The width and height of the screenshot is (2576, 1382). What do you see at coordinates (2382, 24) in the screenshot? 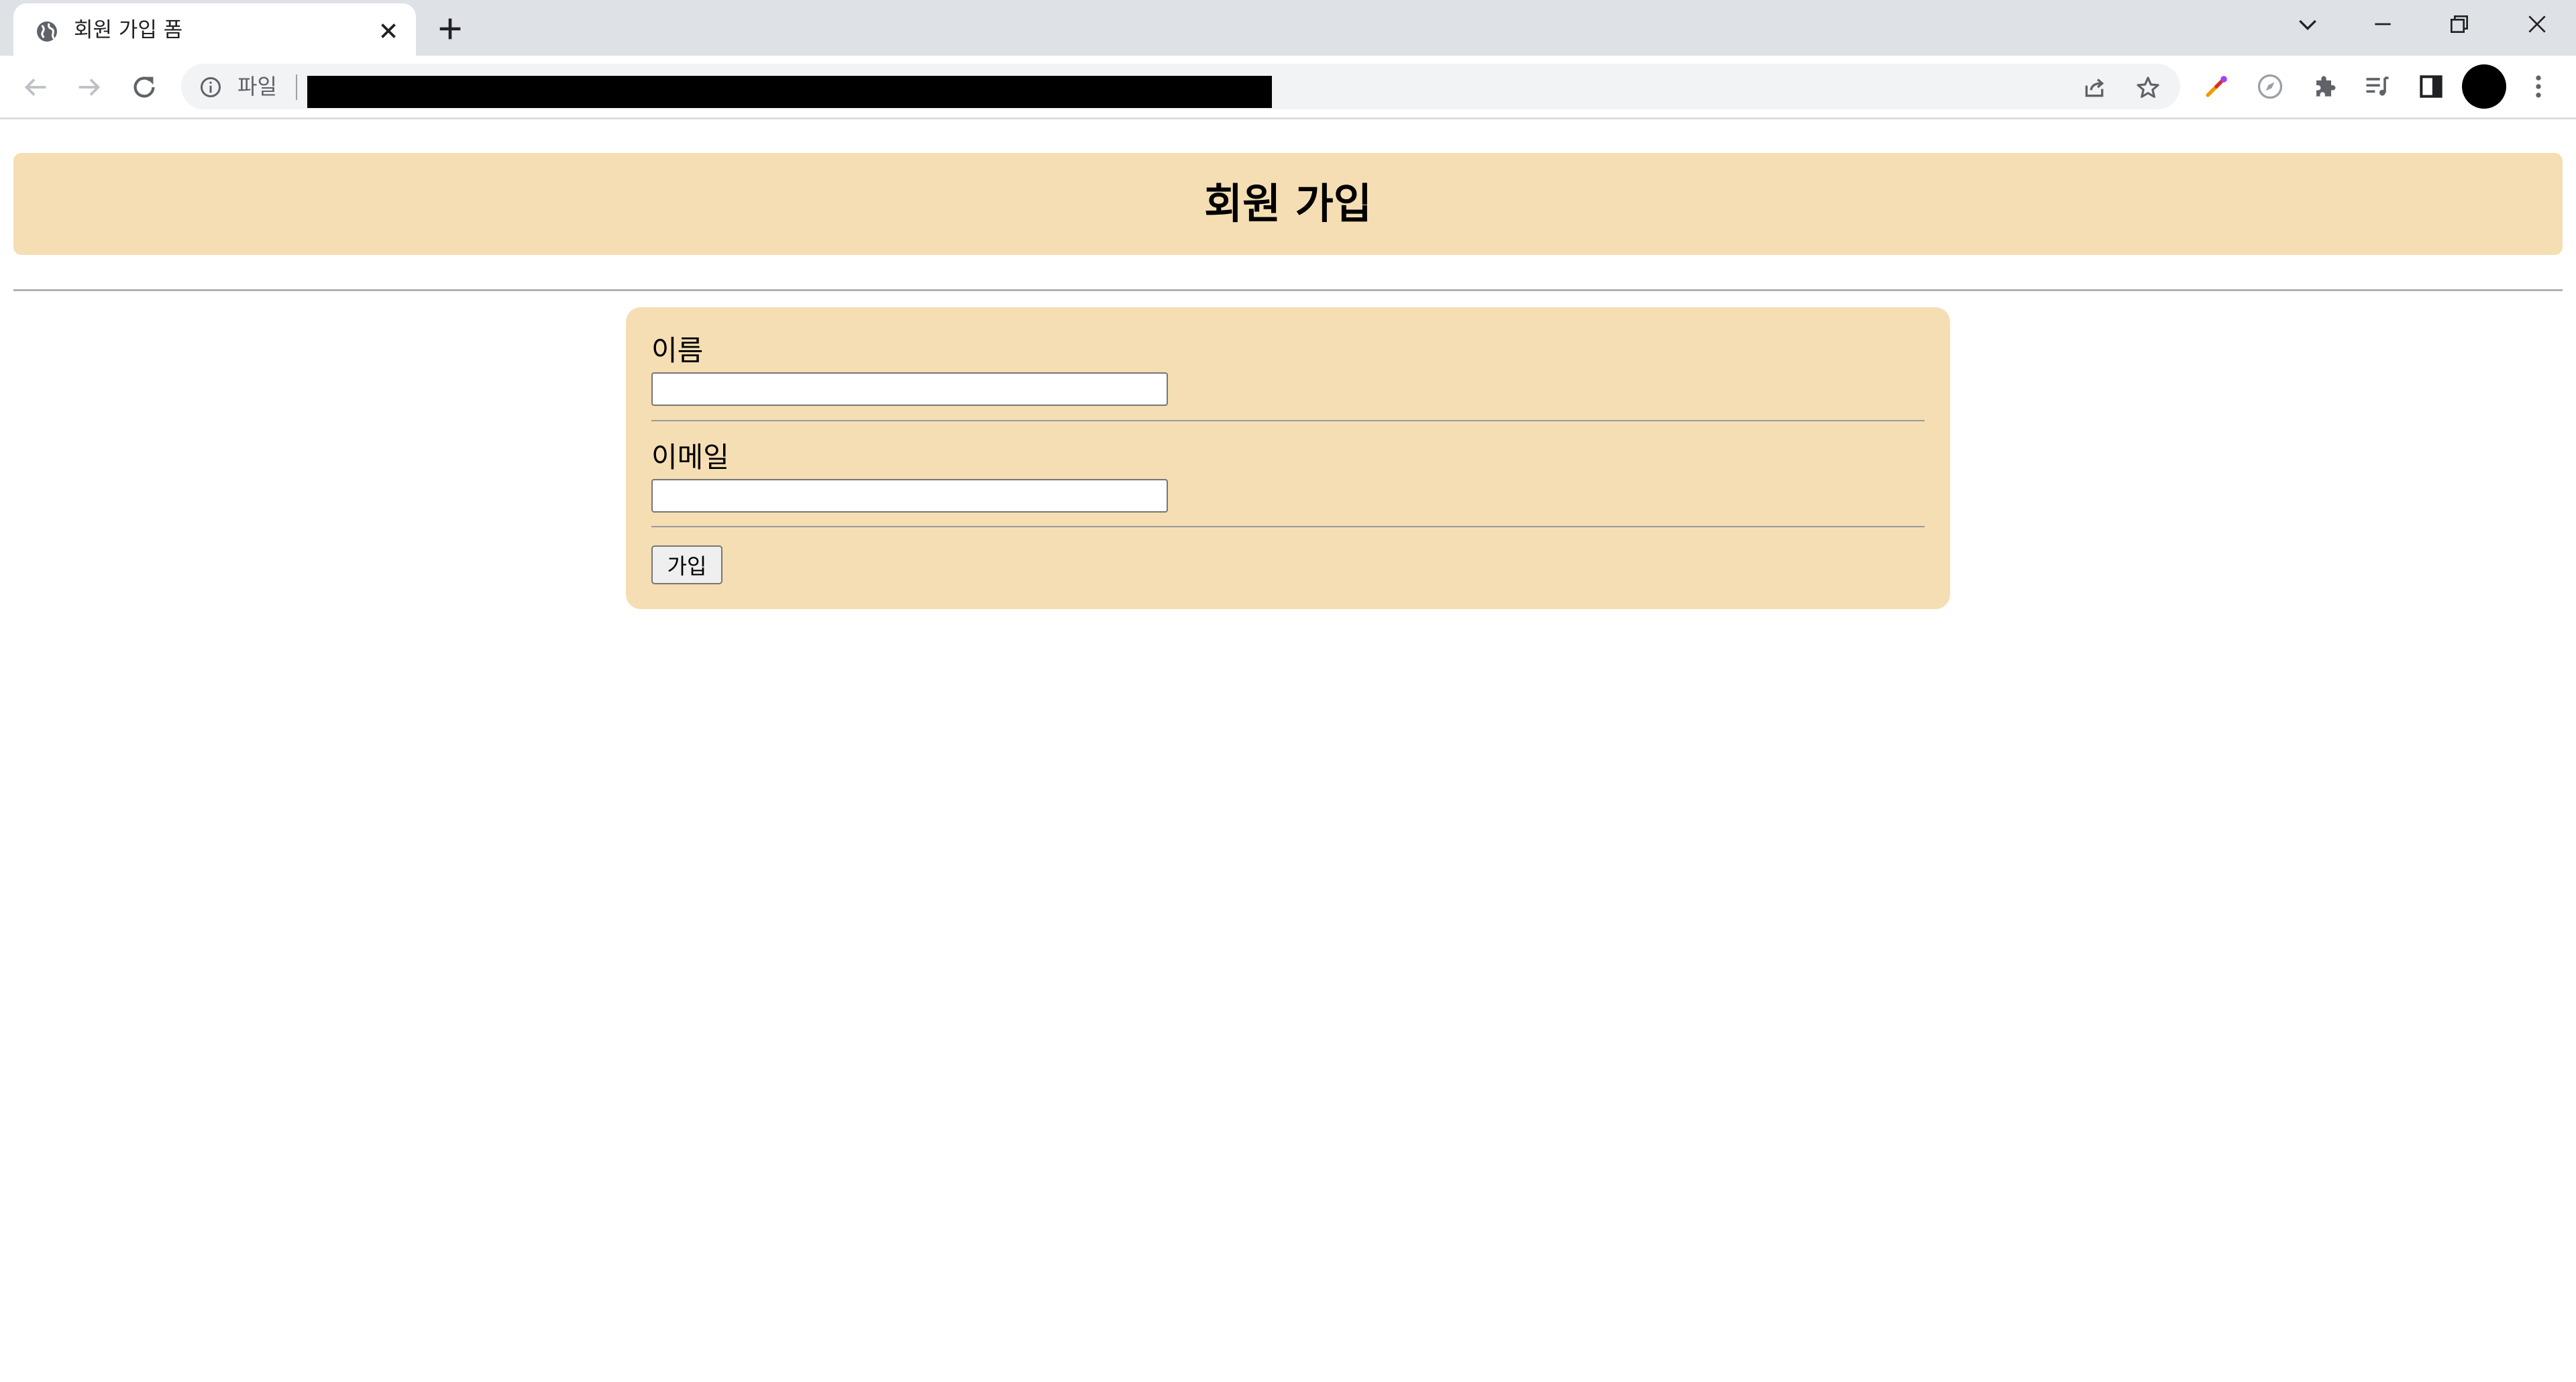
I see `minimize-icon` at bounding box center [2382, 24].